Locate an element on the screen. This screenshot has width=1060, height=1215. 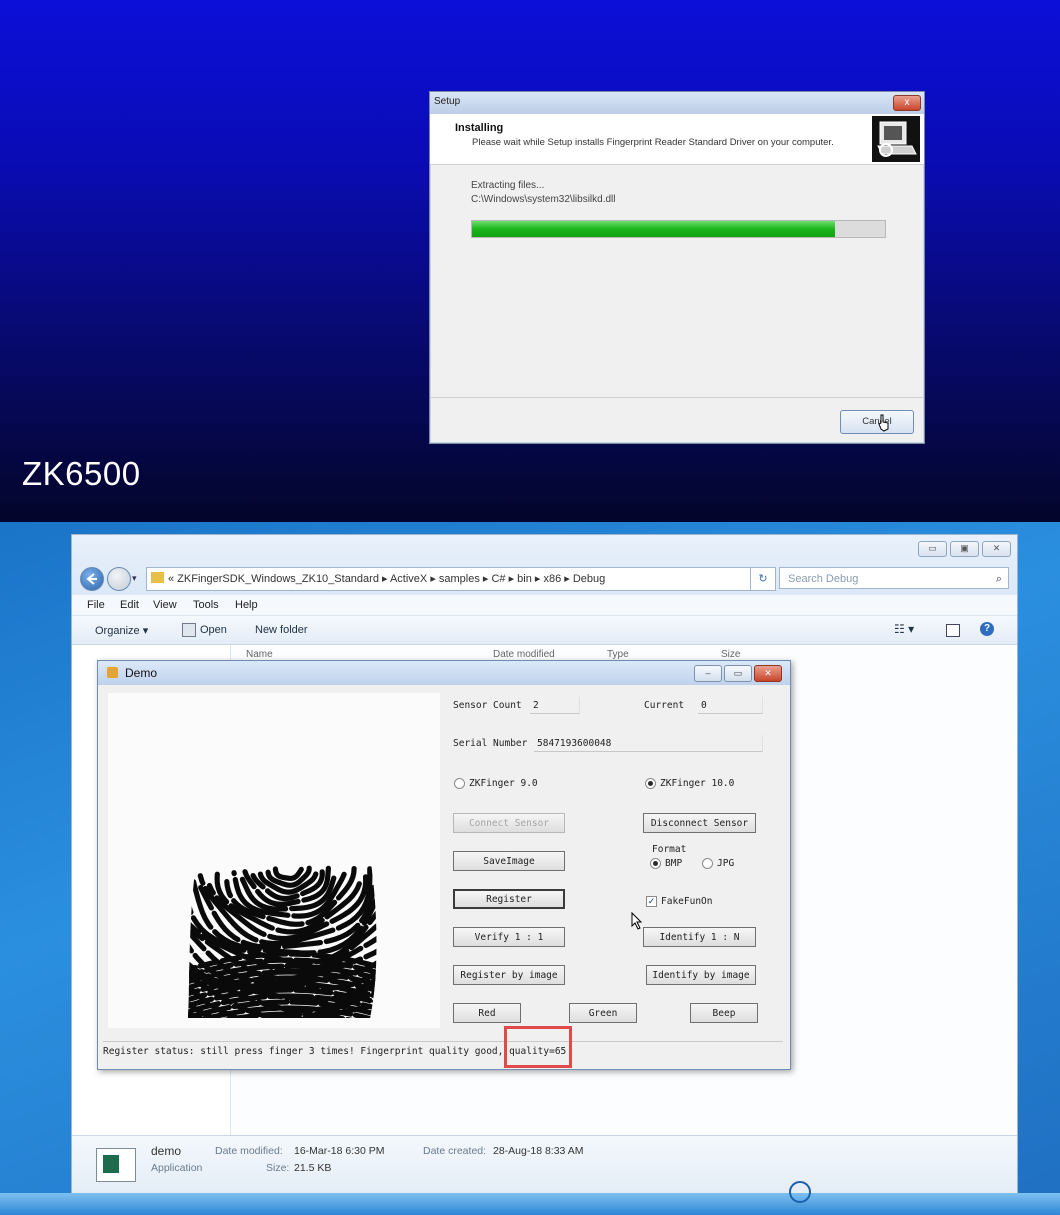
quality-highlight-box is located at coordinates (538, 1047).